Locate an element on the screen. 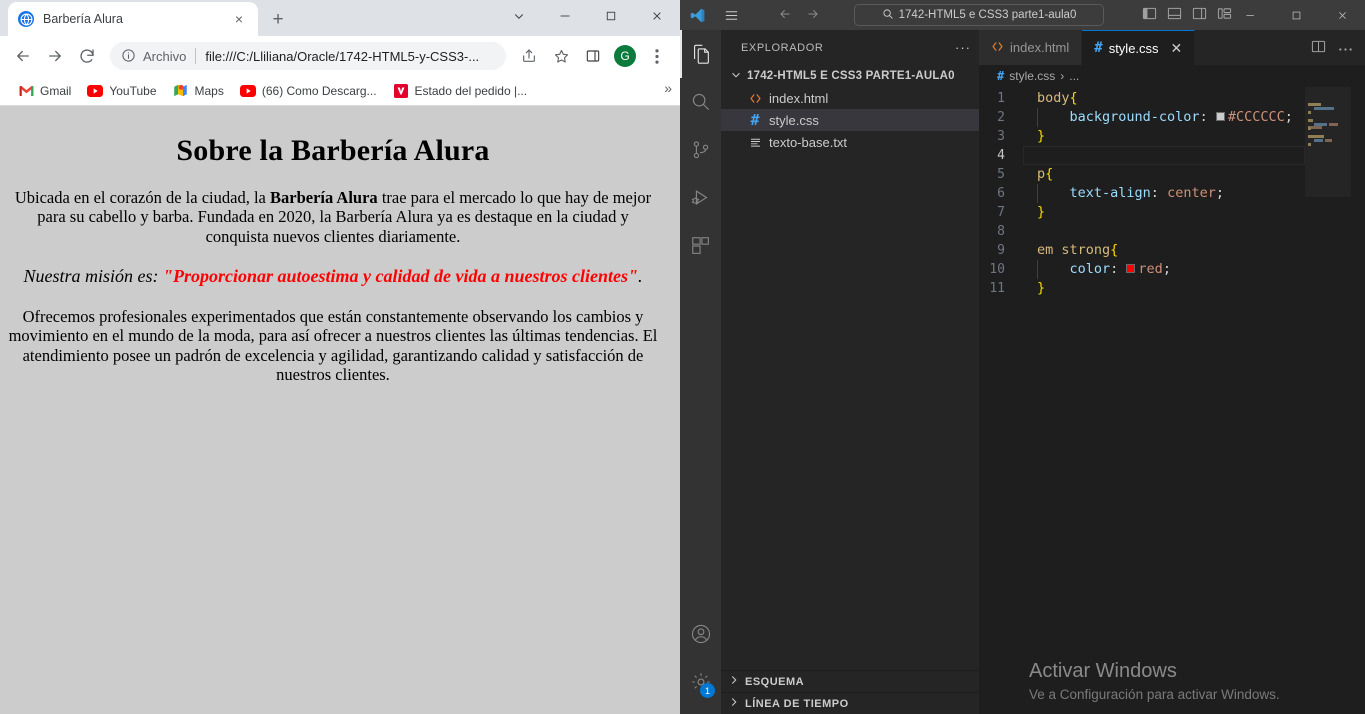 The width and height of the screenshot is (1365, 714). code-line: 5 p{ is located at coordinates (1172, 174).